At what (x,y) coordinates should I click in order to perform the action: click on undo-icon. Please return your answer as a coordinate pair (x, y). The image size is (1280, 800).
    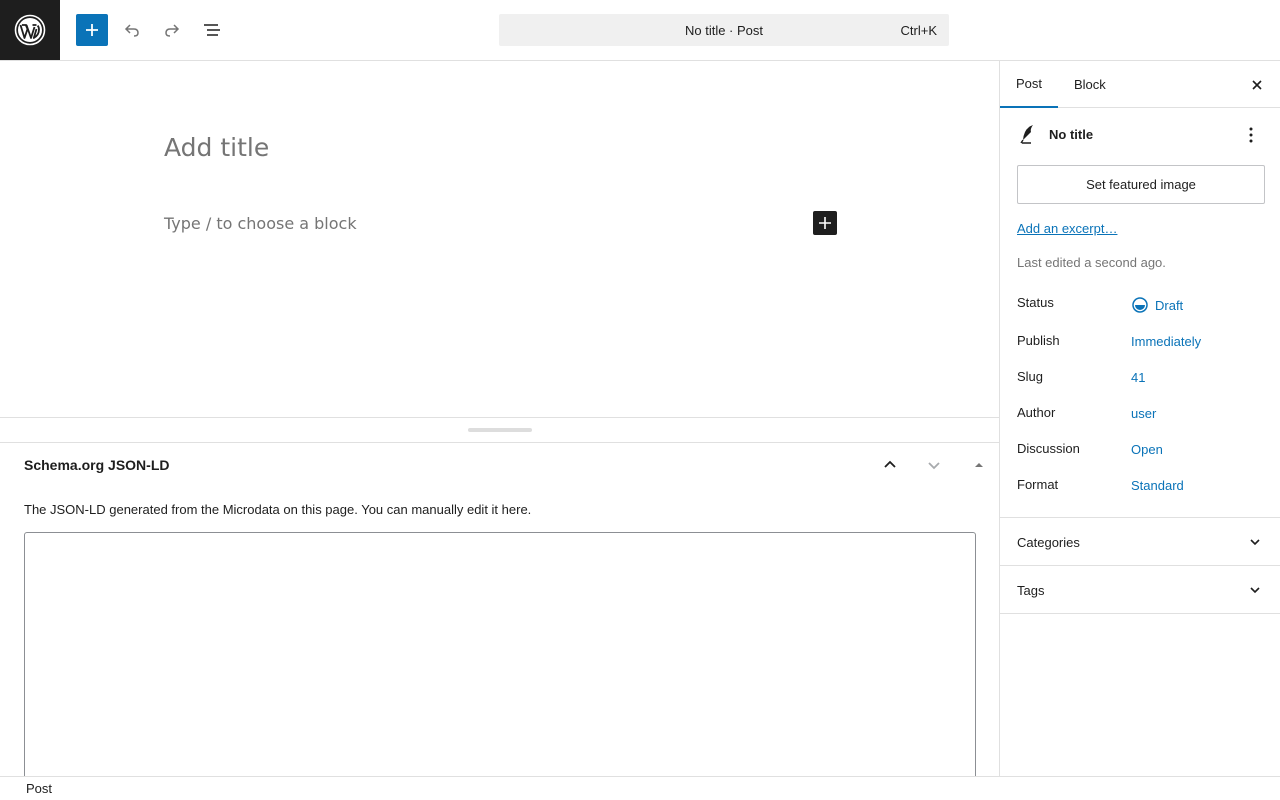
    Looking at the image, I should click on (131, 30).